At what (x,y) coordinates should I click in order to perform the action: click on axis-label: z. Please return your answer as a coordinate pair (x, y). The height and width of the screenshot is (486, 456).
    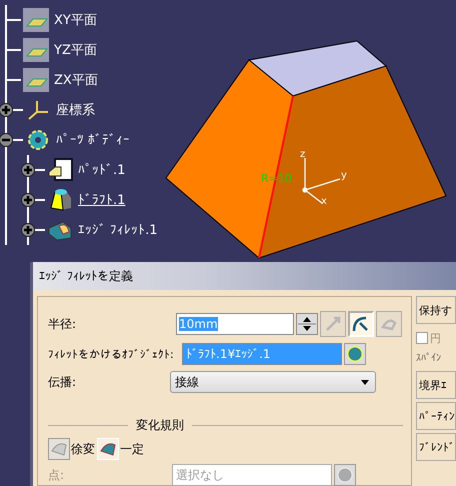
    Looking at the image, I should click on (303, 154).